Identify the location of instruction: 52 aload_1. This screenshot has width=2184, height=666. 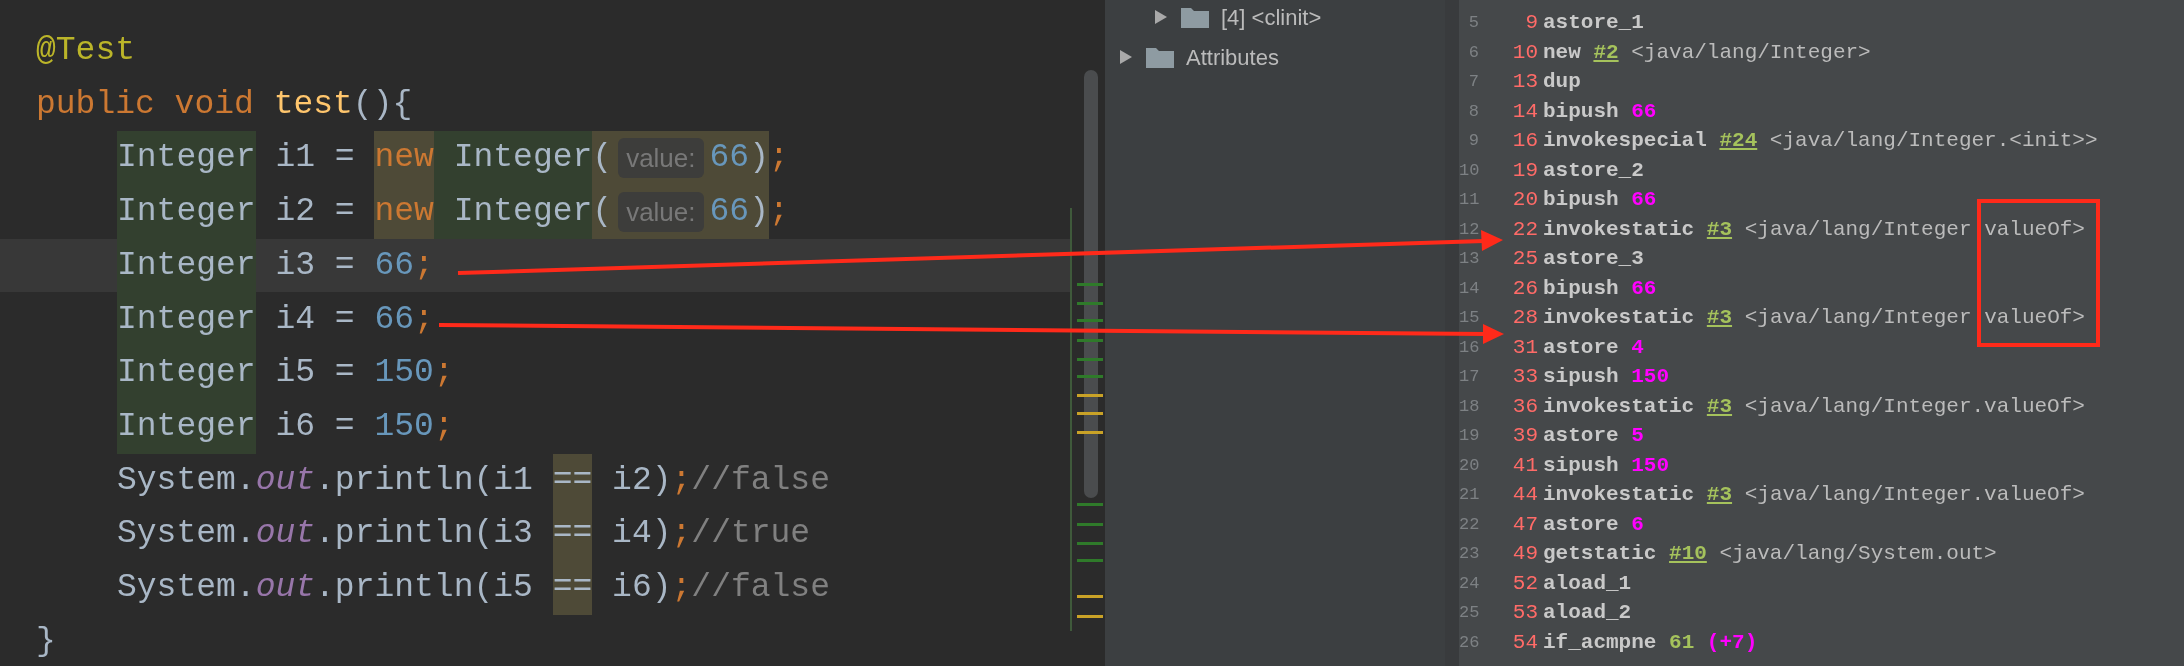
(1571, 583).